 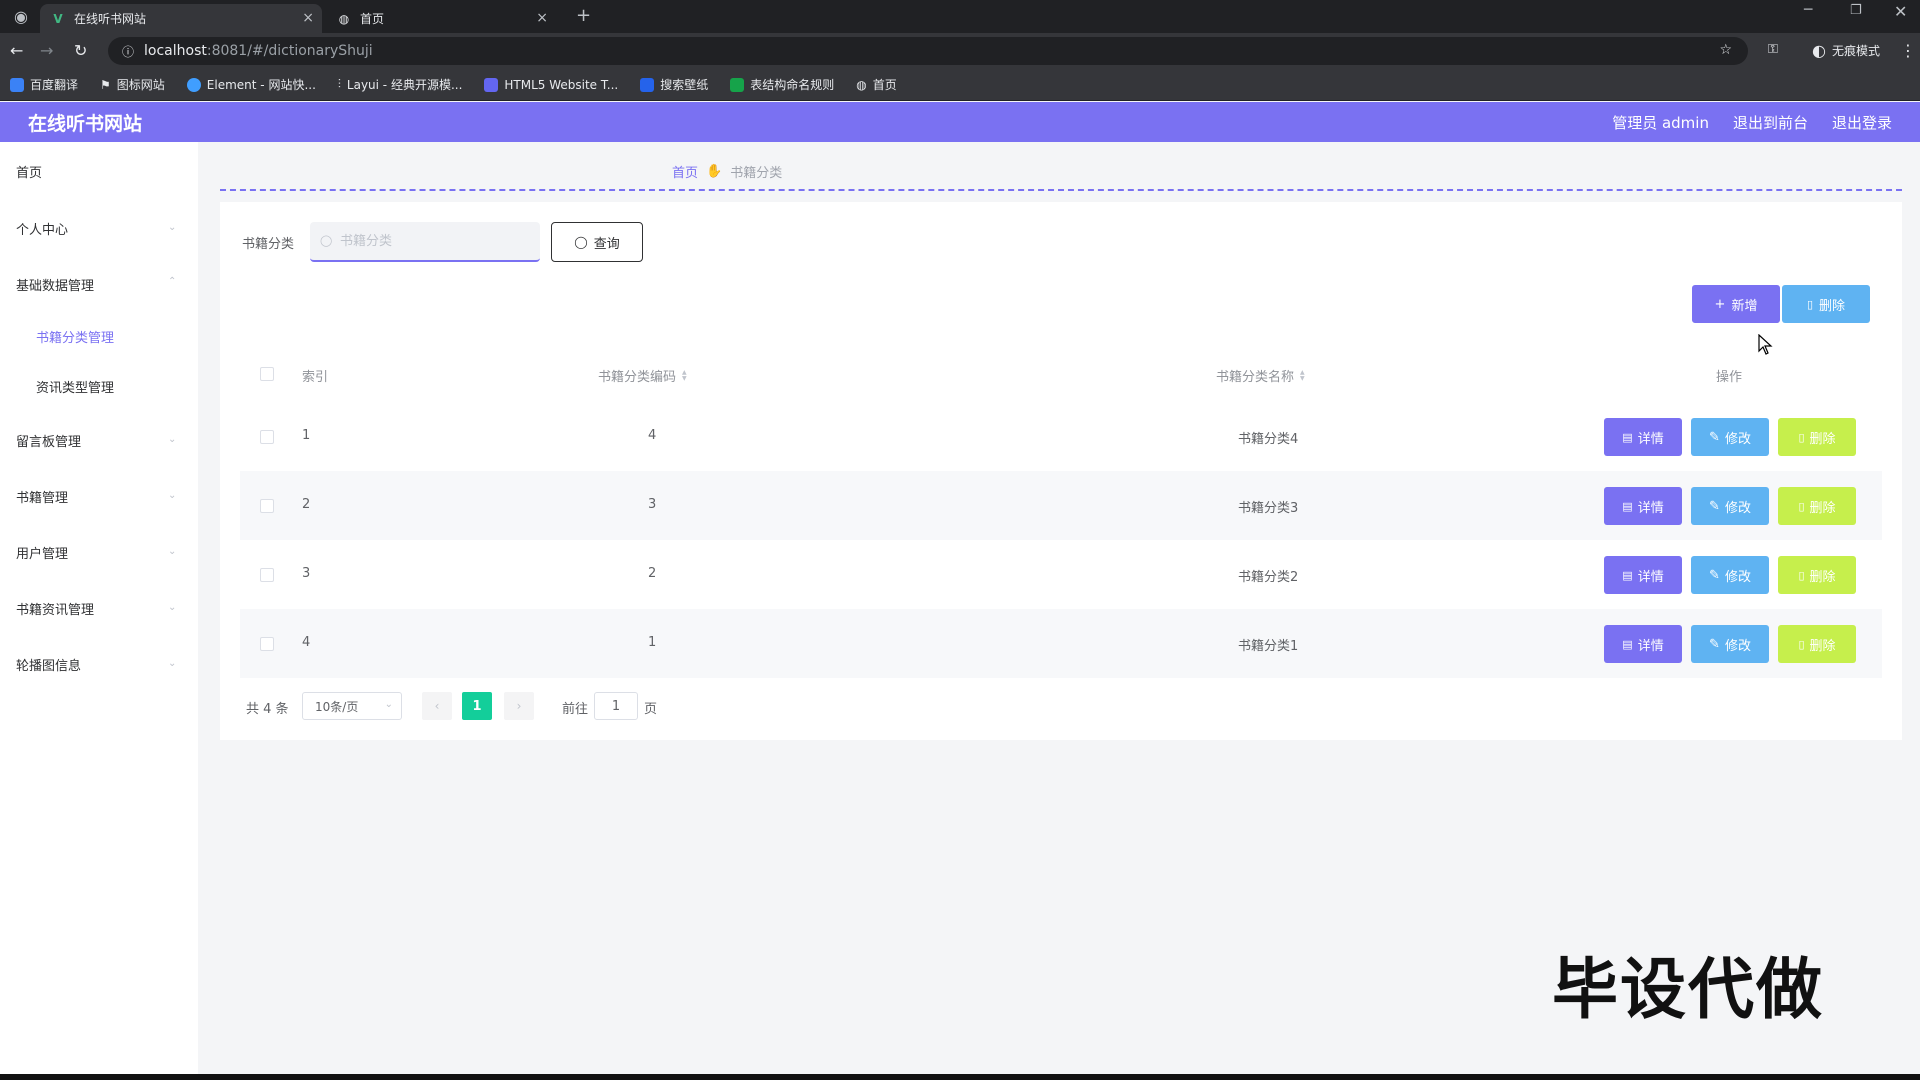 I want to click on more-menu-icon: ⋮, so click(x=1908, y=50).